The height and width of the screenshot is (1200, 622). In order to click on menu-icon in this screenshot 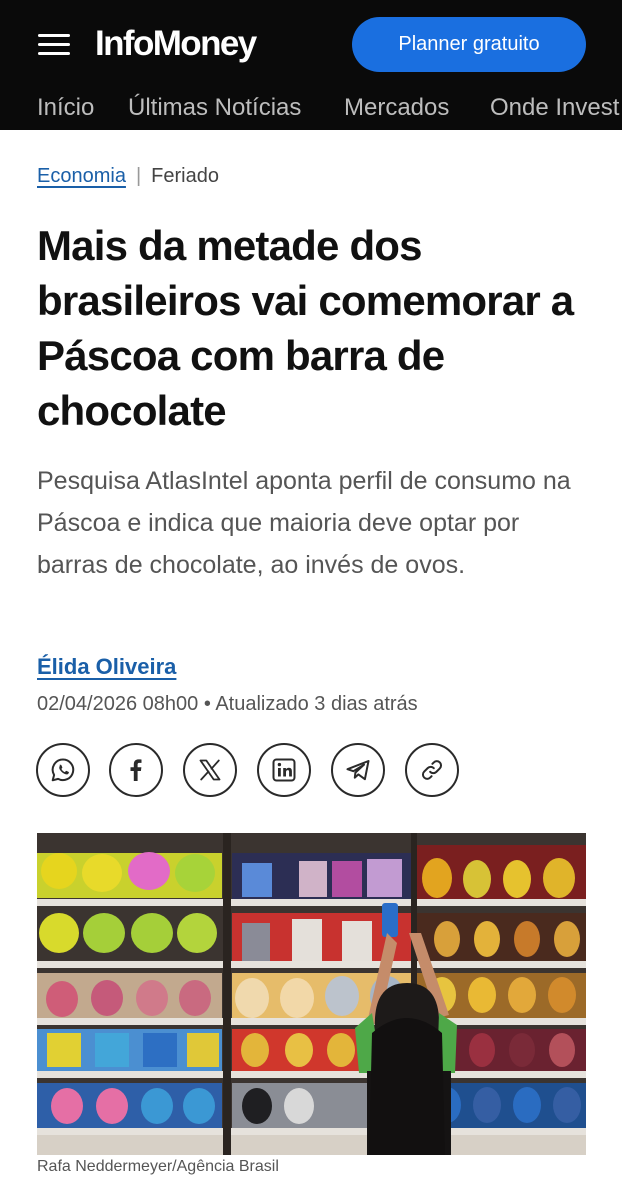, I will do `click(54, 44)`.